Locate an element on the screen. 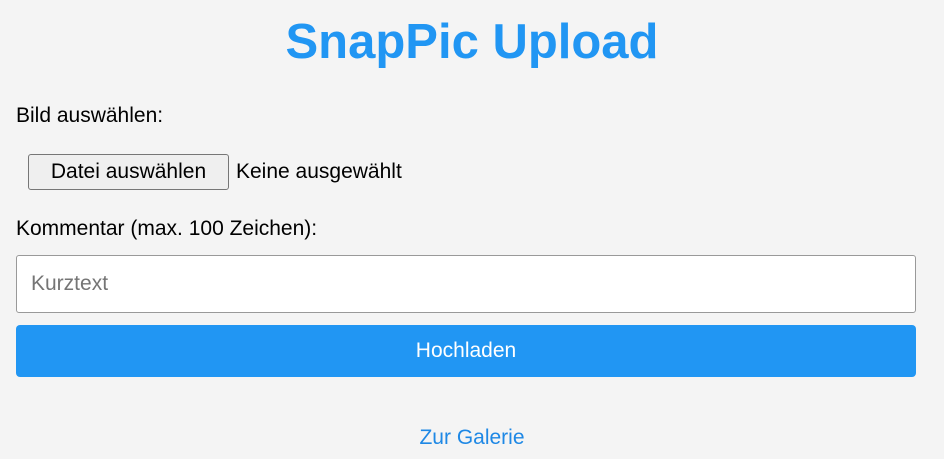 Image resolution: width=944 pixels, height=459 pixels. file-status: Keine ausgewählt is located at coordinates (319, 171).